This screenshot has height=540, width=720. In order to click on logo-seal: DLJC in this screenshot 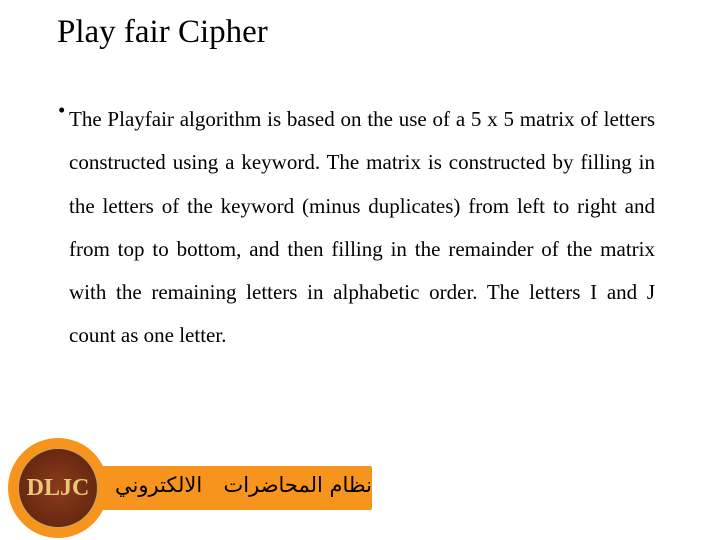, I will do `click(58, 488)`.